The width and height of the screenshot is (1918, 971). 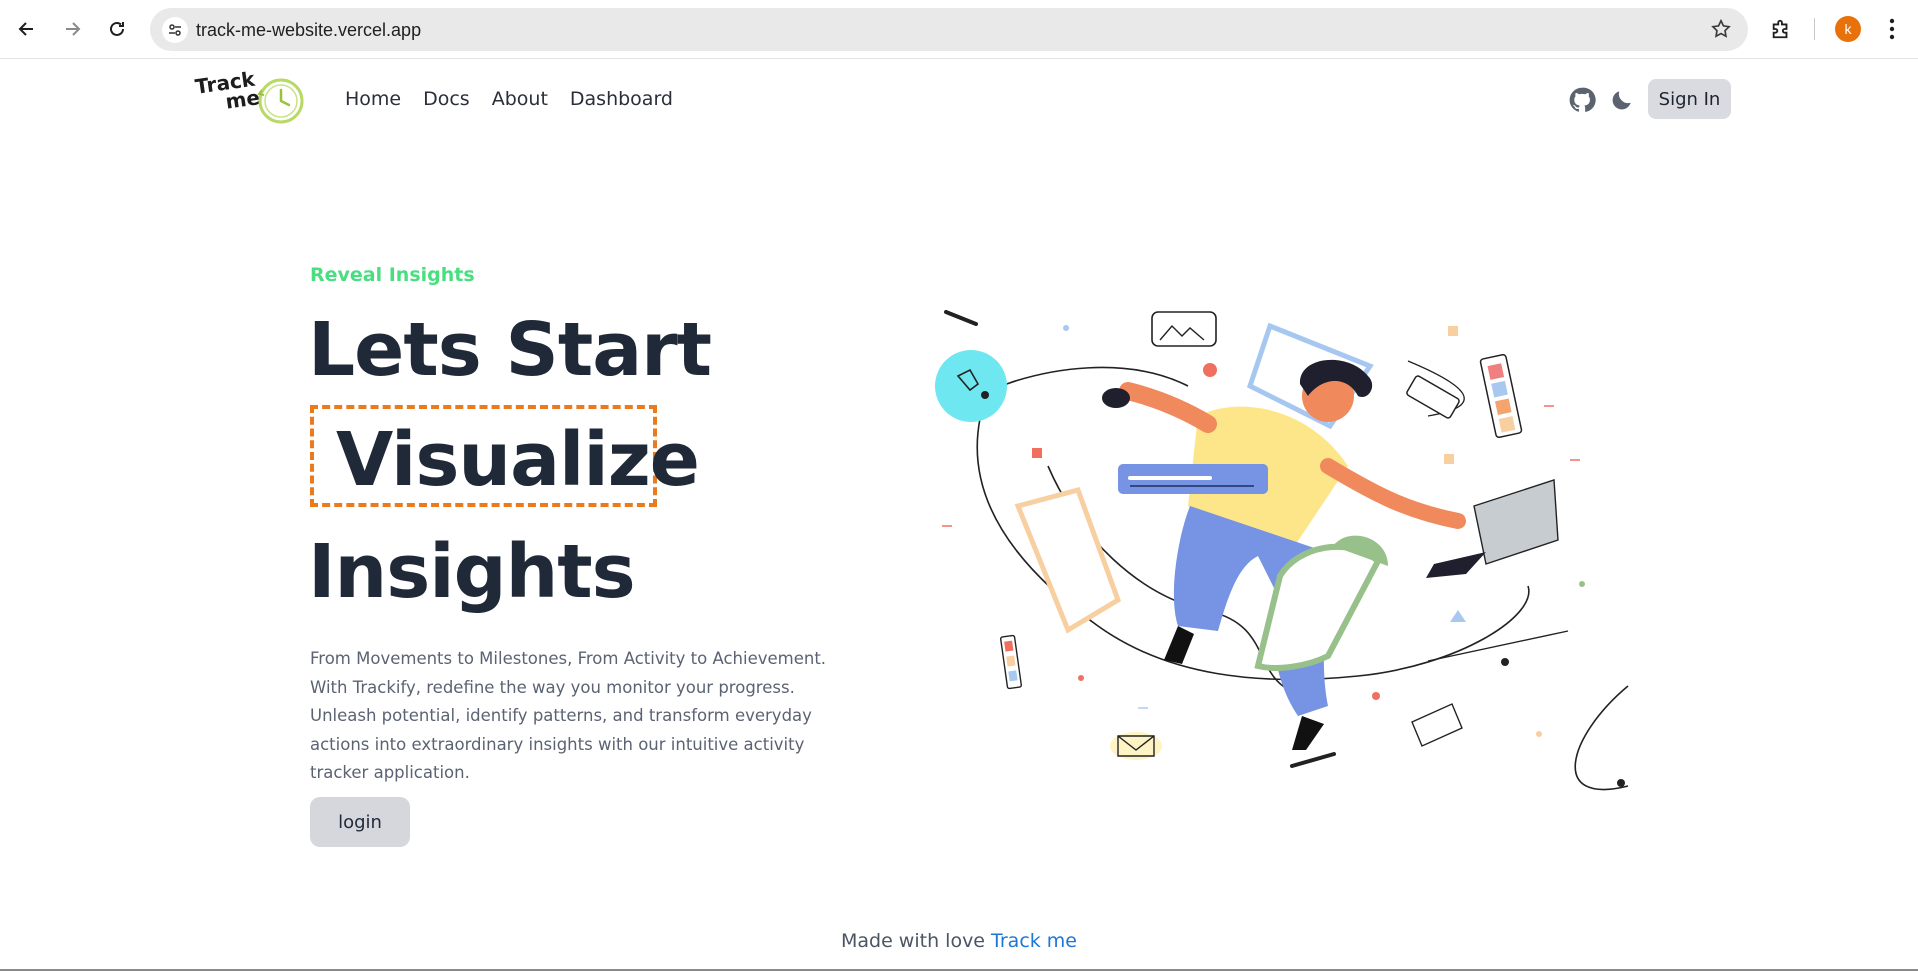 I want to click on bookmark-star-button, so click(x=1721, y=31).